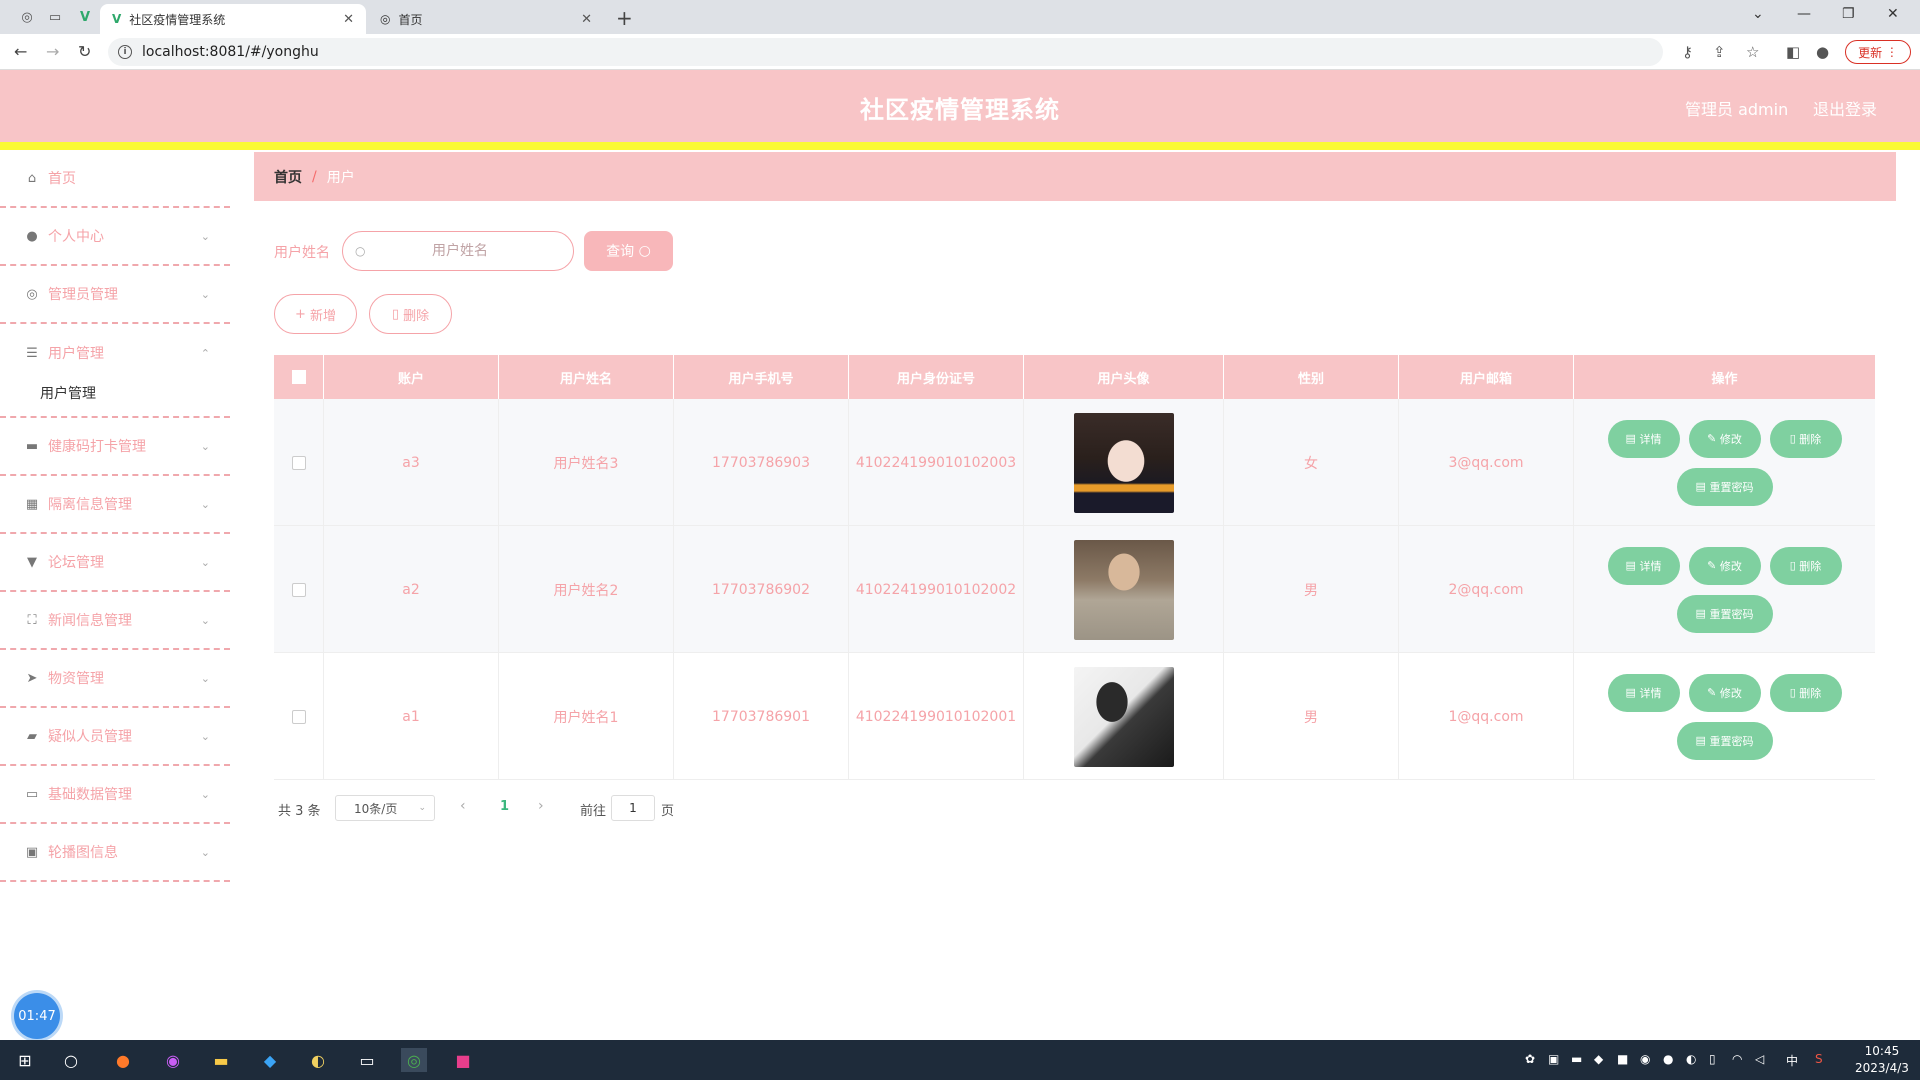 The height and width of the screenshot is (1080, 1920). I want to click on pinned-tab-globe-icon: ◎, so click(27, 17).